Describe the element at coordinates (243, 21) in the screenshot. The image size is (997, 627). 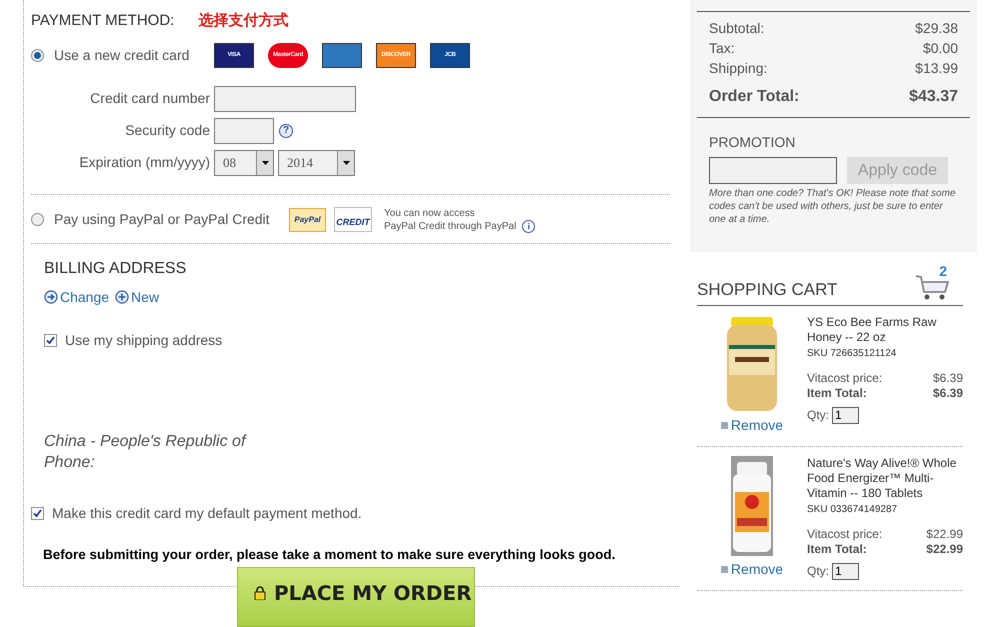
I see `section-note: 选择支付方式` at that location.